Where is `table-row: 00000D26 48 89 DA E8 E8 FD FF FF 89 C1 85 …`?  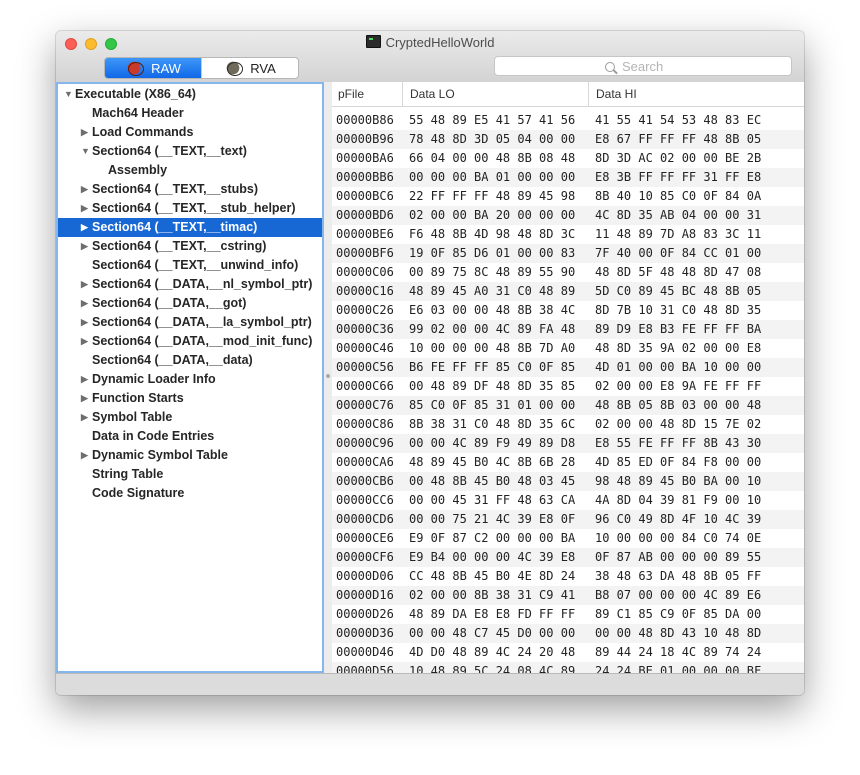 table-row: 00000D26 48 89 DA E8 E8 FD FF FF 89 C1 85 … is located at coordinates (568, 614).